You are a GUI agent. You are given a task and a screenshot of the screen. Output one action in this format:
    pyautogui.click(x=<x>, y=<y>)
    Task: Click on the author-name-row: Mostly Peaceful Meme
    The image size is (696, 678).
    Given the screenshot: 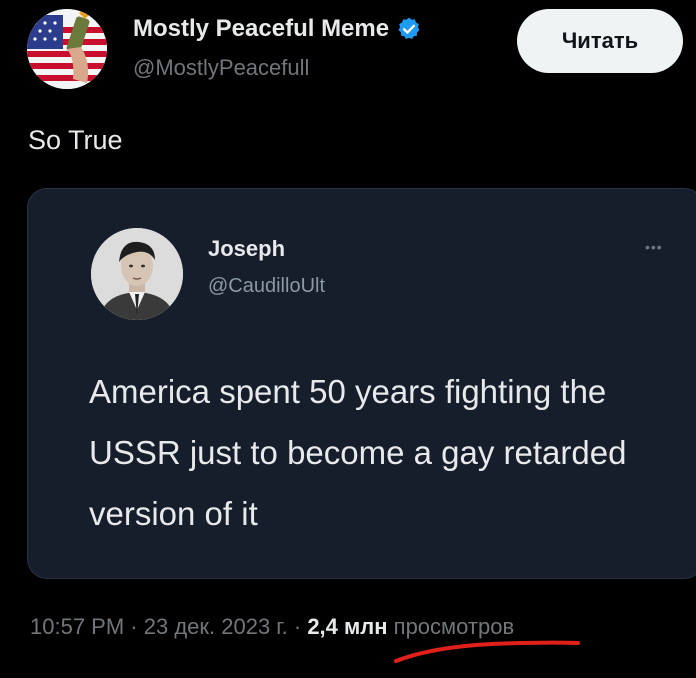 What is the action you would take?
    pyautogui.click(x=277, y=29)
    